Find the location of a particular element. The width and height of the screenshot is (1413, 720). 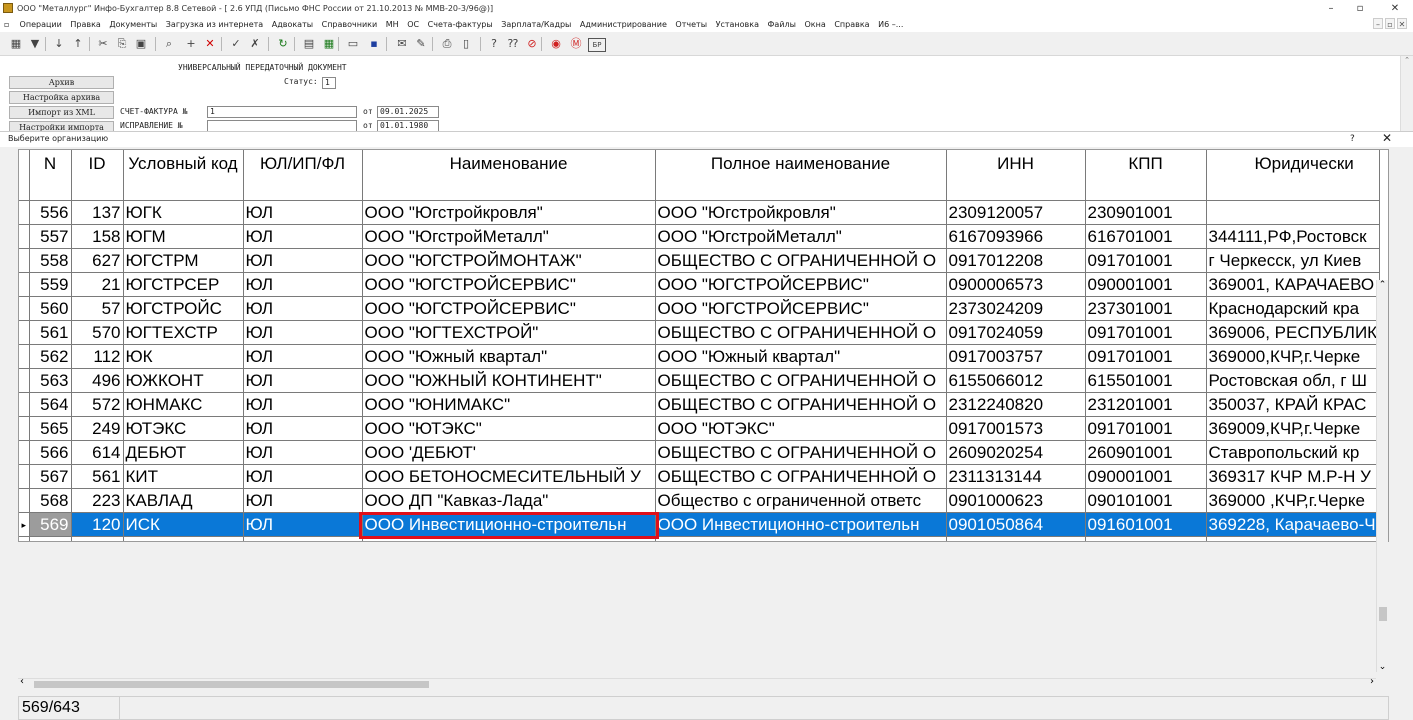

cell-n: 556 is located at coordinates (50, 212).